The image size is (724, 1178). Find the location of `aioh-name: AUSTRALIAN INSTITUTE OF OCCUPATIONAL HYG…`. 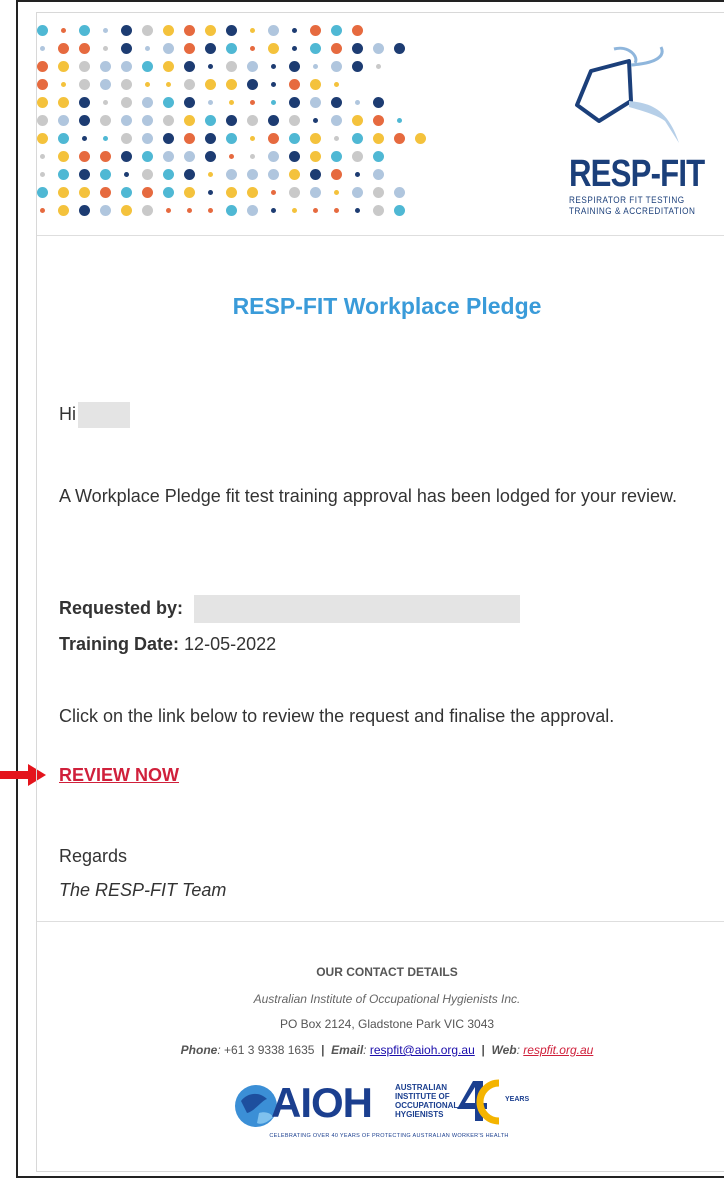

aioh-name: AUSTRALIAN INSTITUTE OF OCCUPATIONAL HYG… is located at coordinates (427, 1101).